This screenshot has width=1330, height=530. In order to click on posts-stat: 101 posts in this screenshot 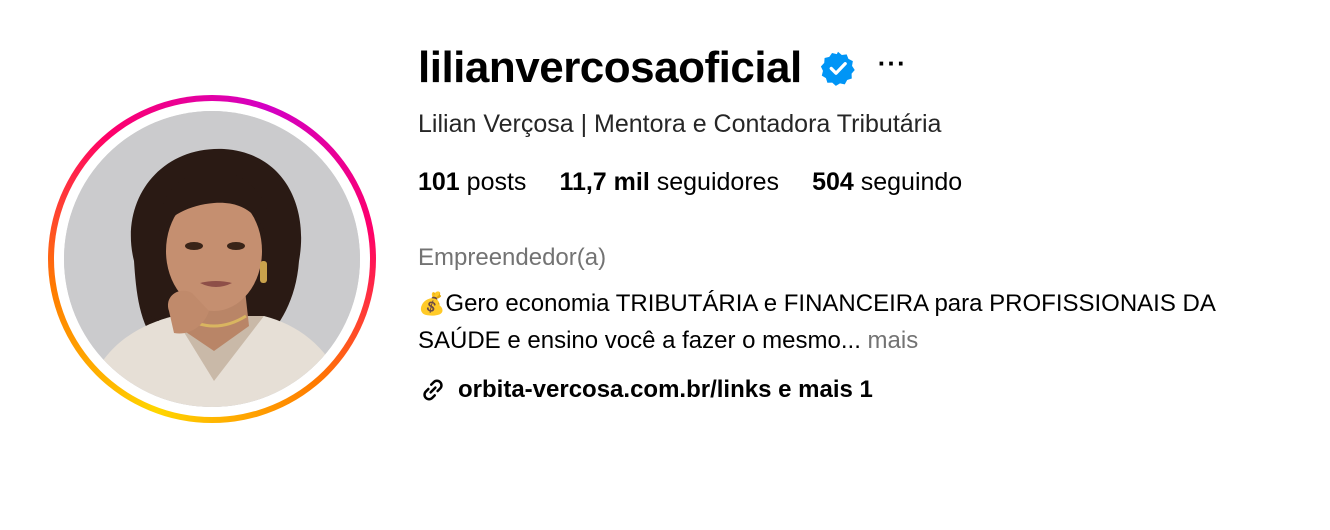, I will do `click(472, 182)`.